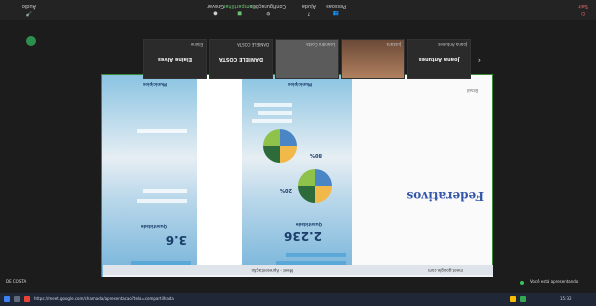 The width and height of the screenshot is (596, 306). What do you see at coordinates (27, 299) in the screenshot?
I see `chrome-icon` at bounding box center [27, 299].